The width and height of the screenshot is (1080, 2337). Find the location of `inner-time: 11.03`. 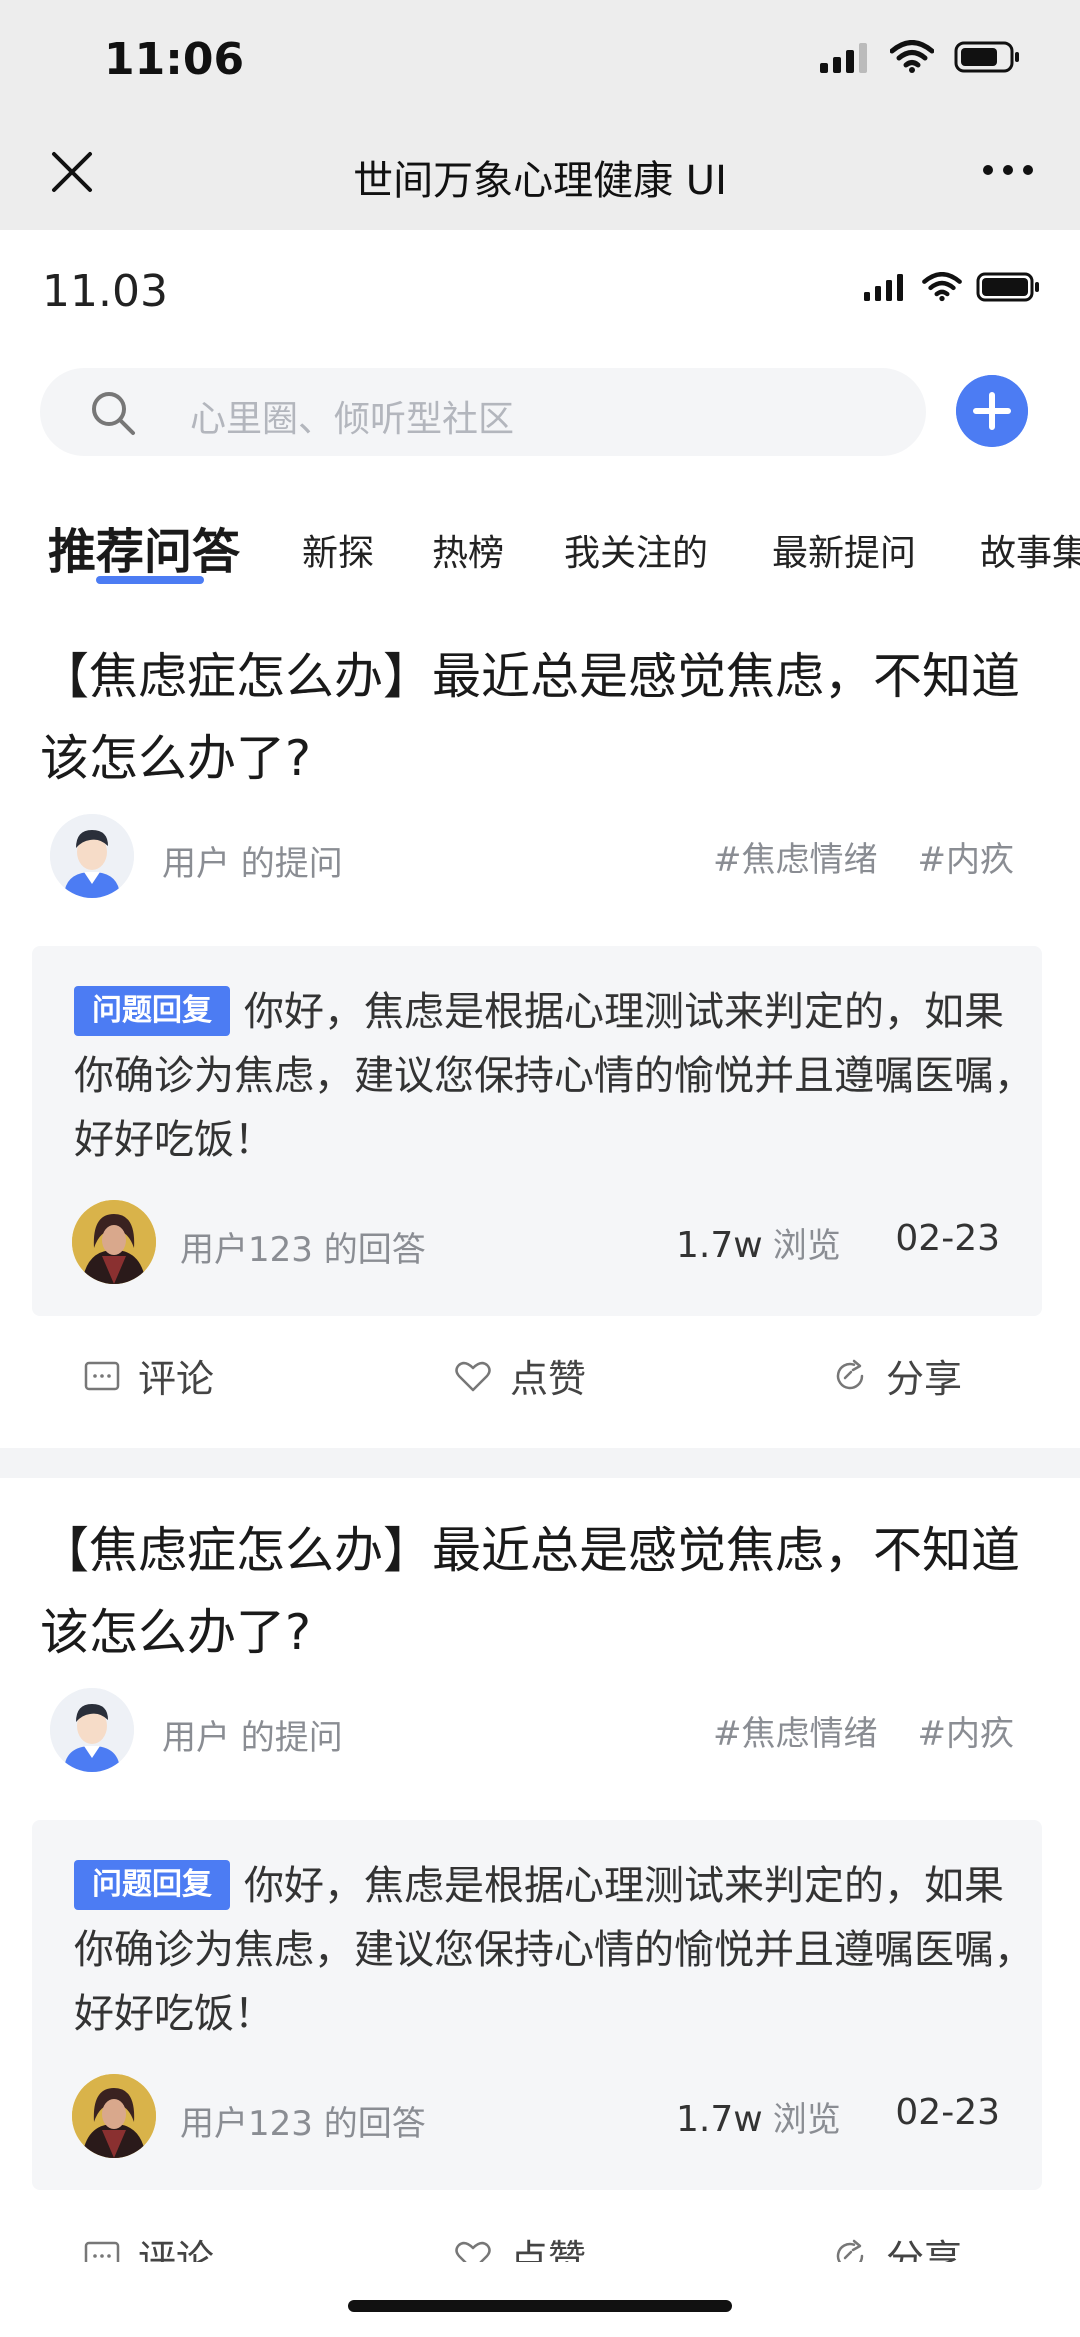

inner-time: 11.03 is located at coordinates (105, 291).